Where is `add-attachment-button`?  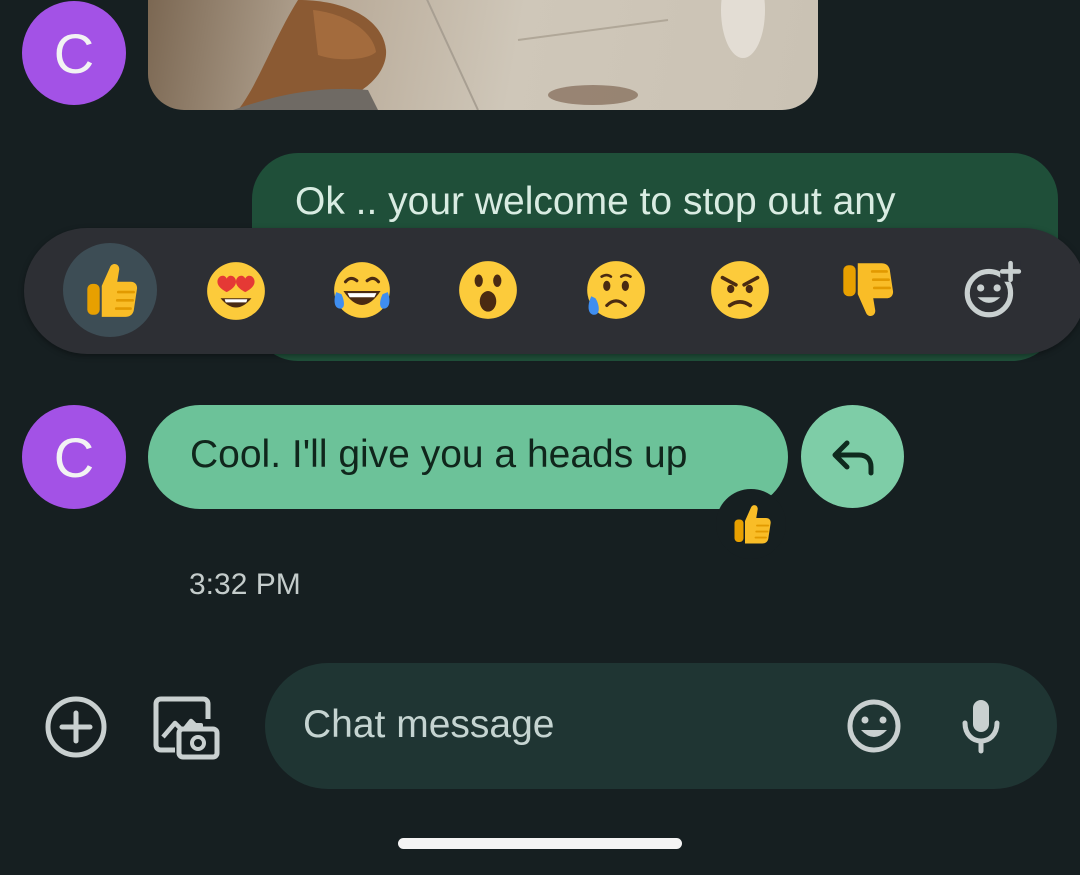 add-attachment-button is located at coordinates (76, 727).